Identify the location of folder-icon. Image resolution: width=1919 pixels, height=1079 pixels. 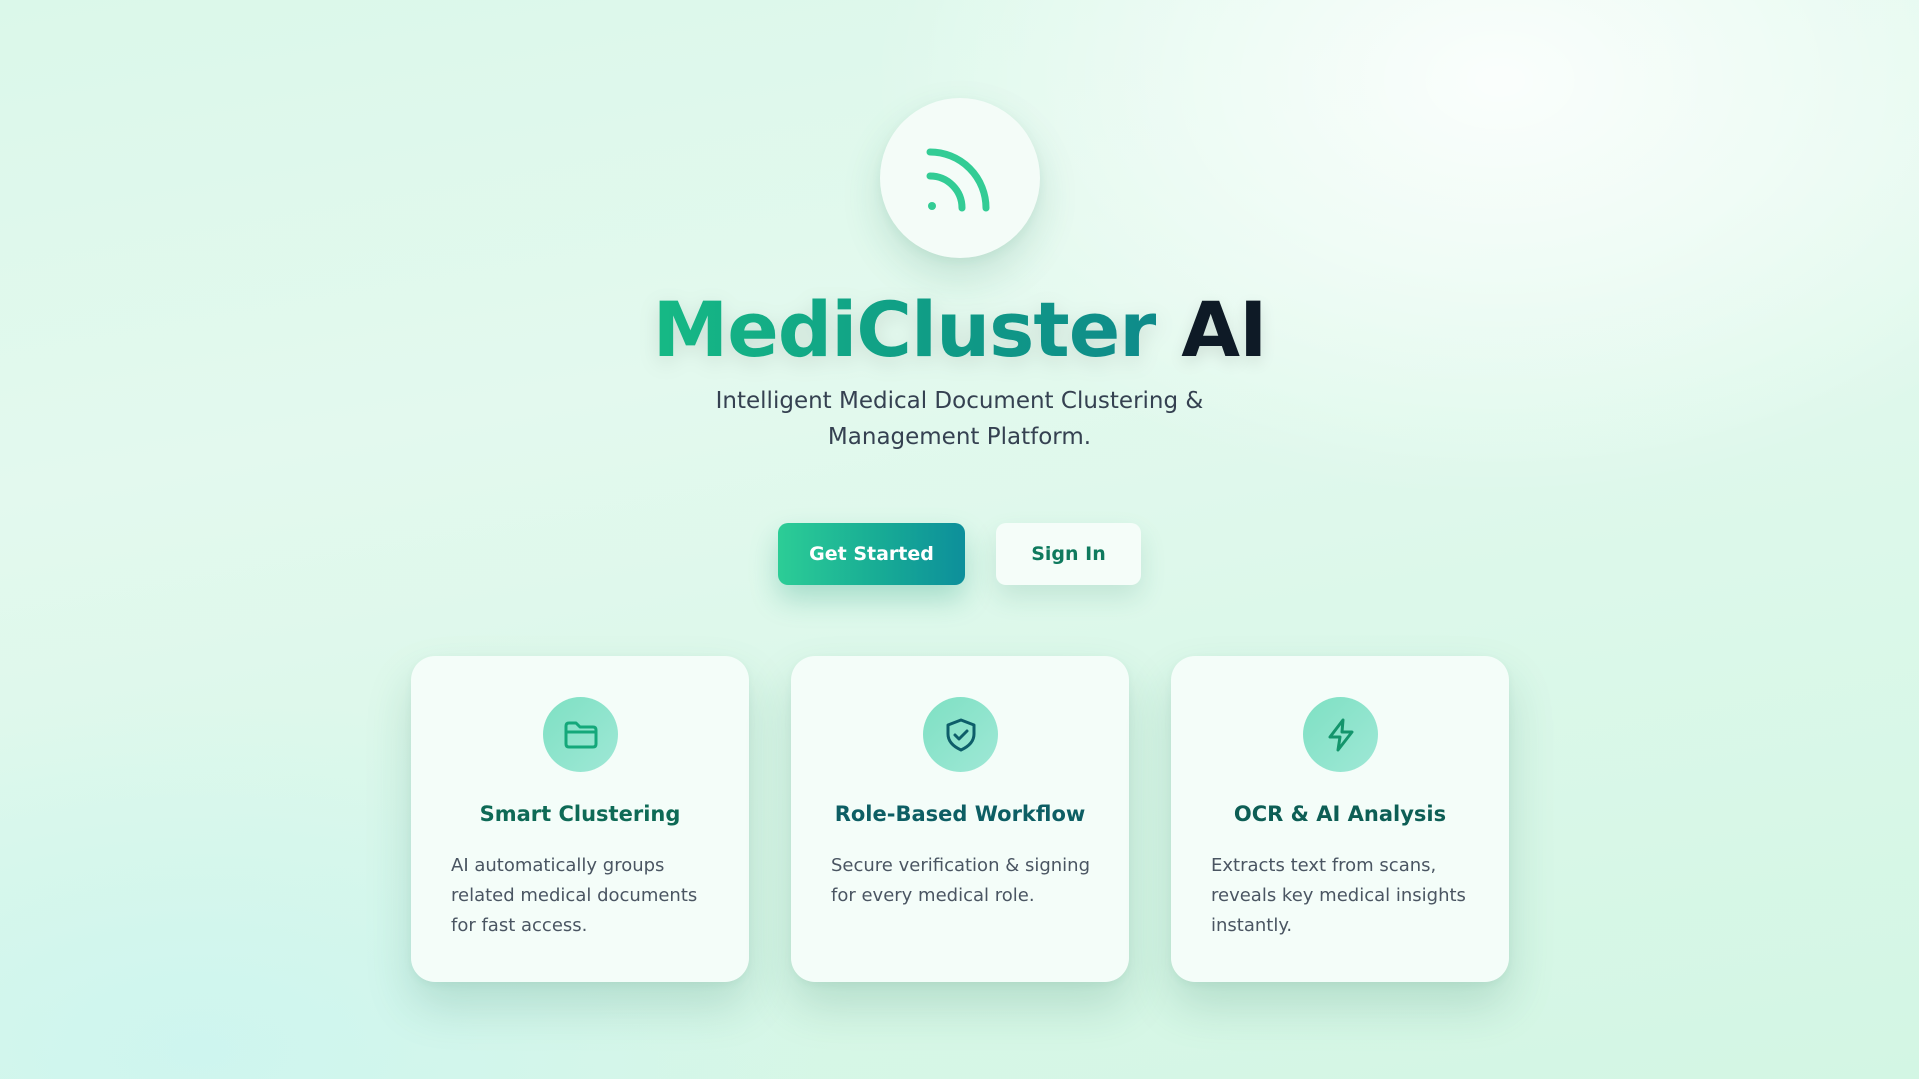
(580, 734).